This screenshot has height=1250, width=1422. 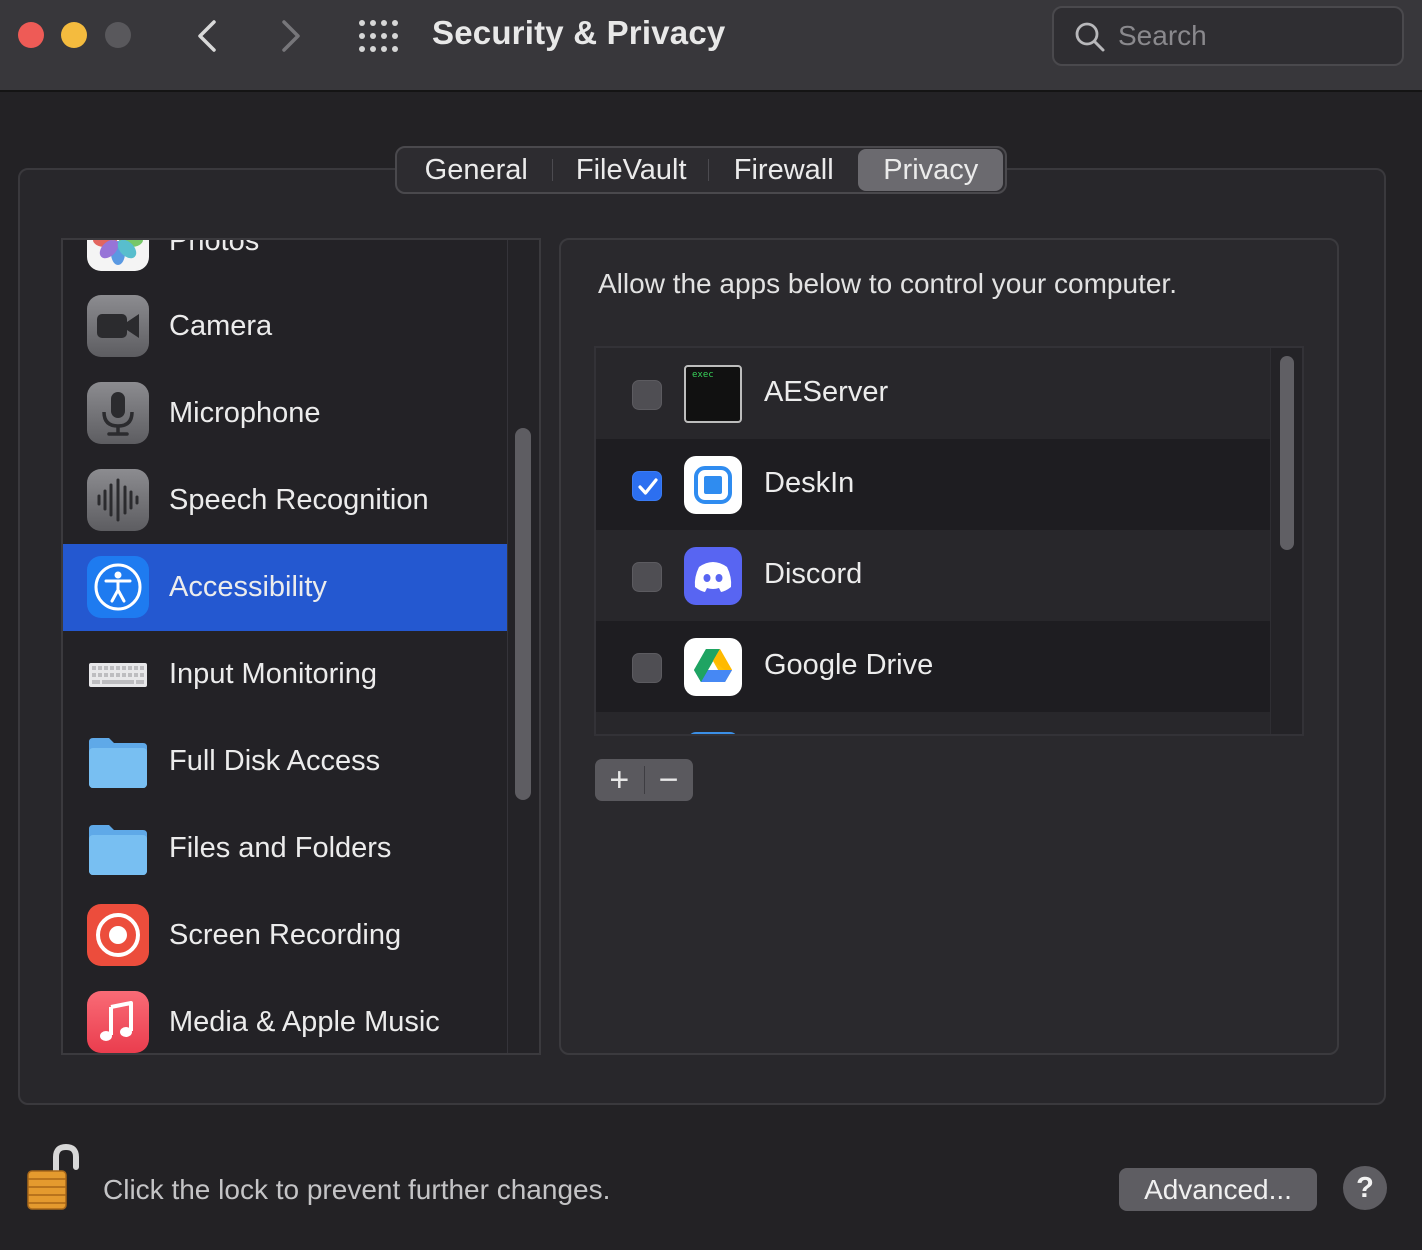 What do you see at coordinates (1090, 37) in the screenshot?
I see `search-icon` at bounding box center [1090, 37].